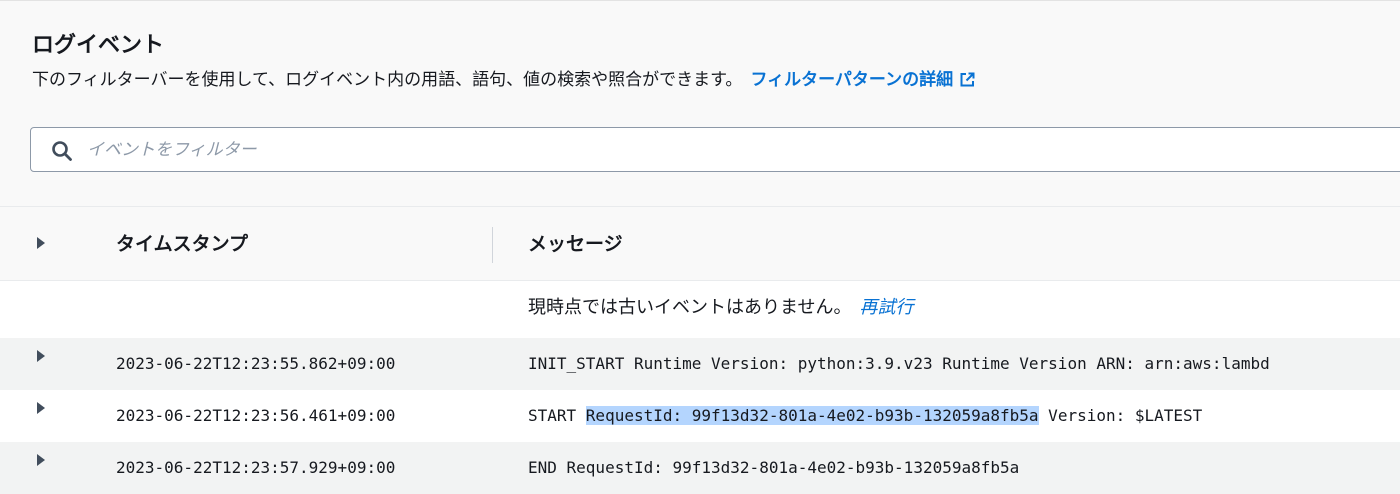  Describe the element at coordinates (575, 244) in the screenshot. I see `column-header-message: メッセージ` at that location.